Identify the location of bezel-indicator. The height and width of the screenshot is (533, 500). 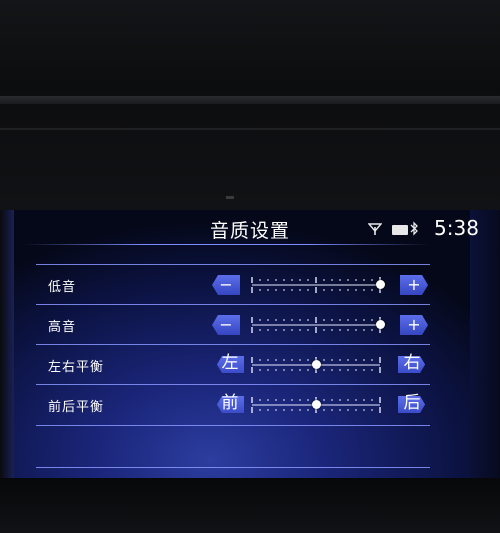
(230, 197).